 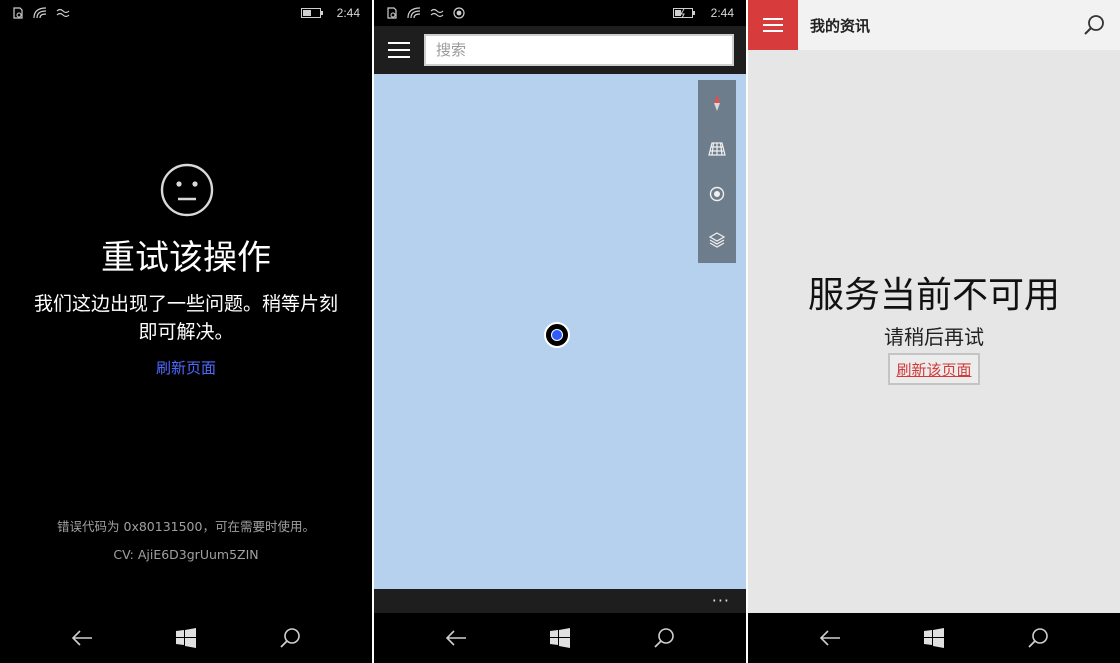 What do you see at coordinates (934, 337) in the screenshot?
I see `try-again-later-text: 请稍后再试` at bounding box center [934, 337].